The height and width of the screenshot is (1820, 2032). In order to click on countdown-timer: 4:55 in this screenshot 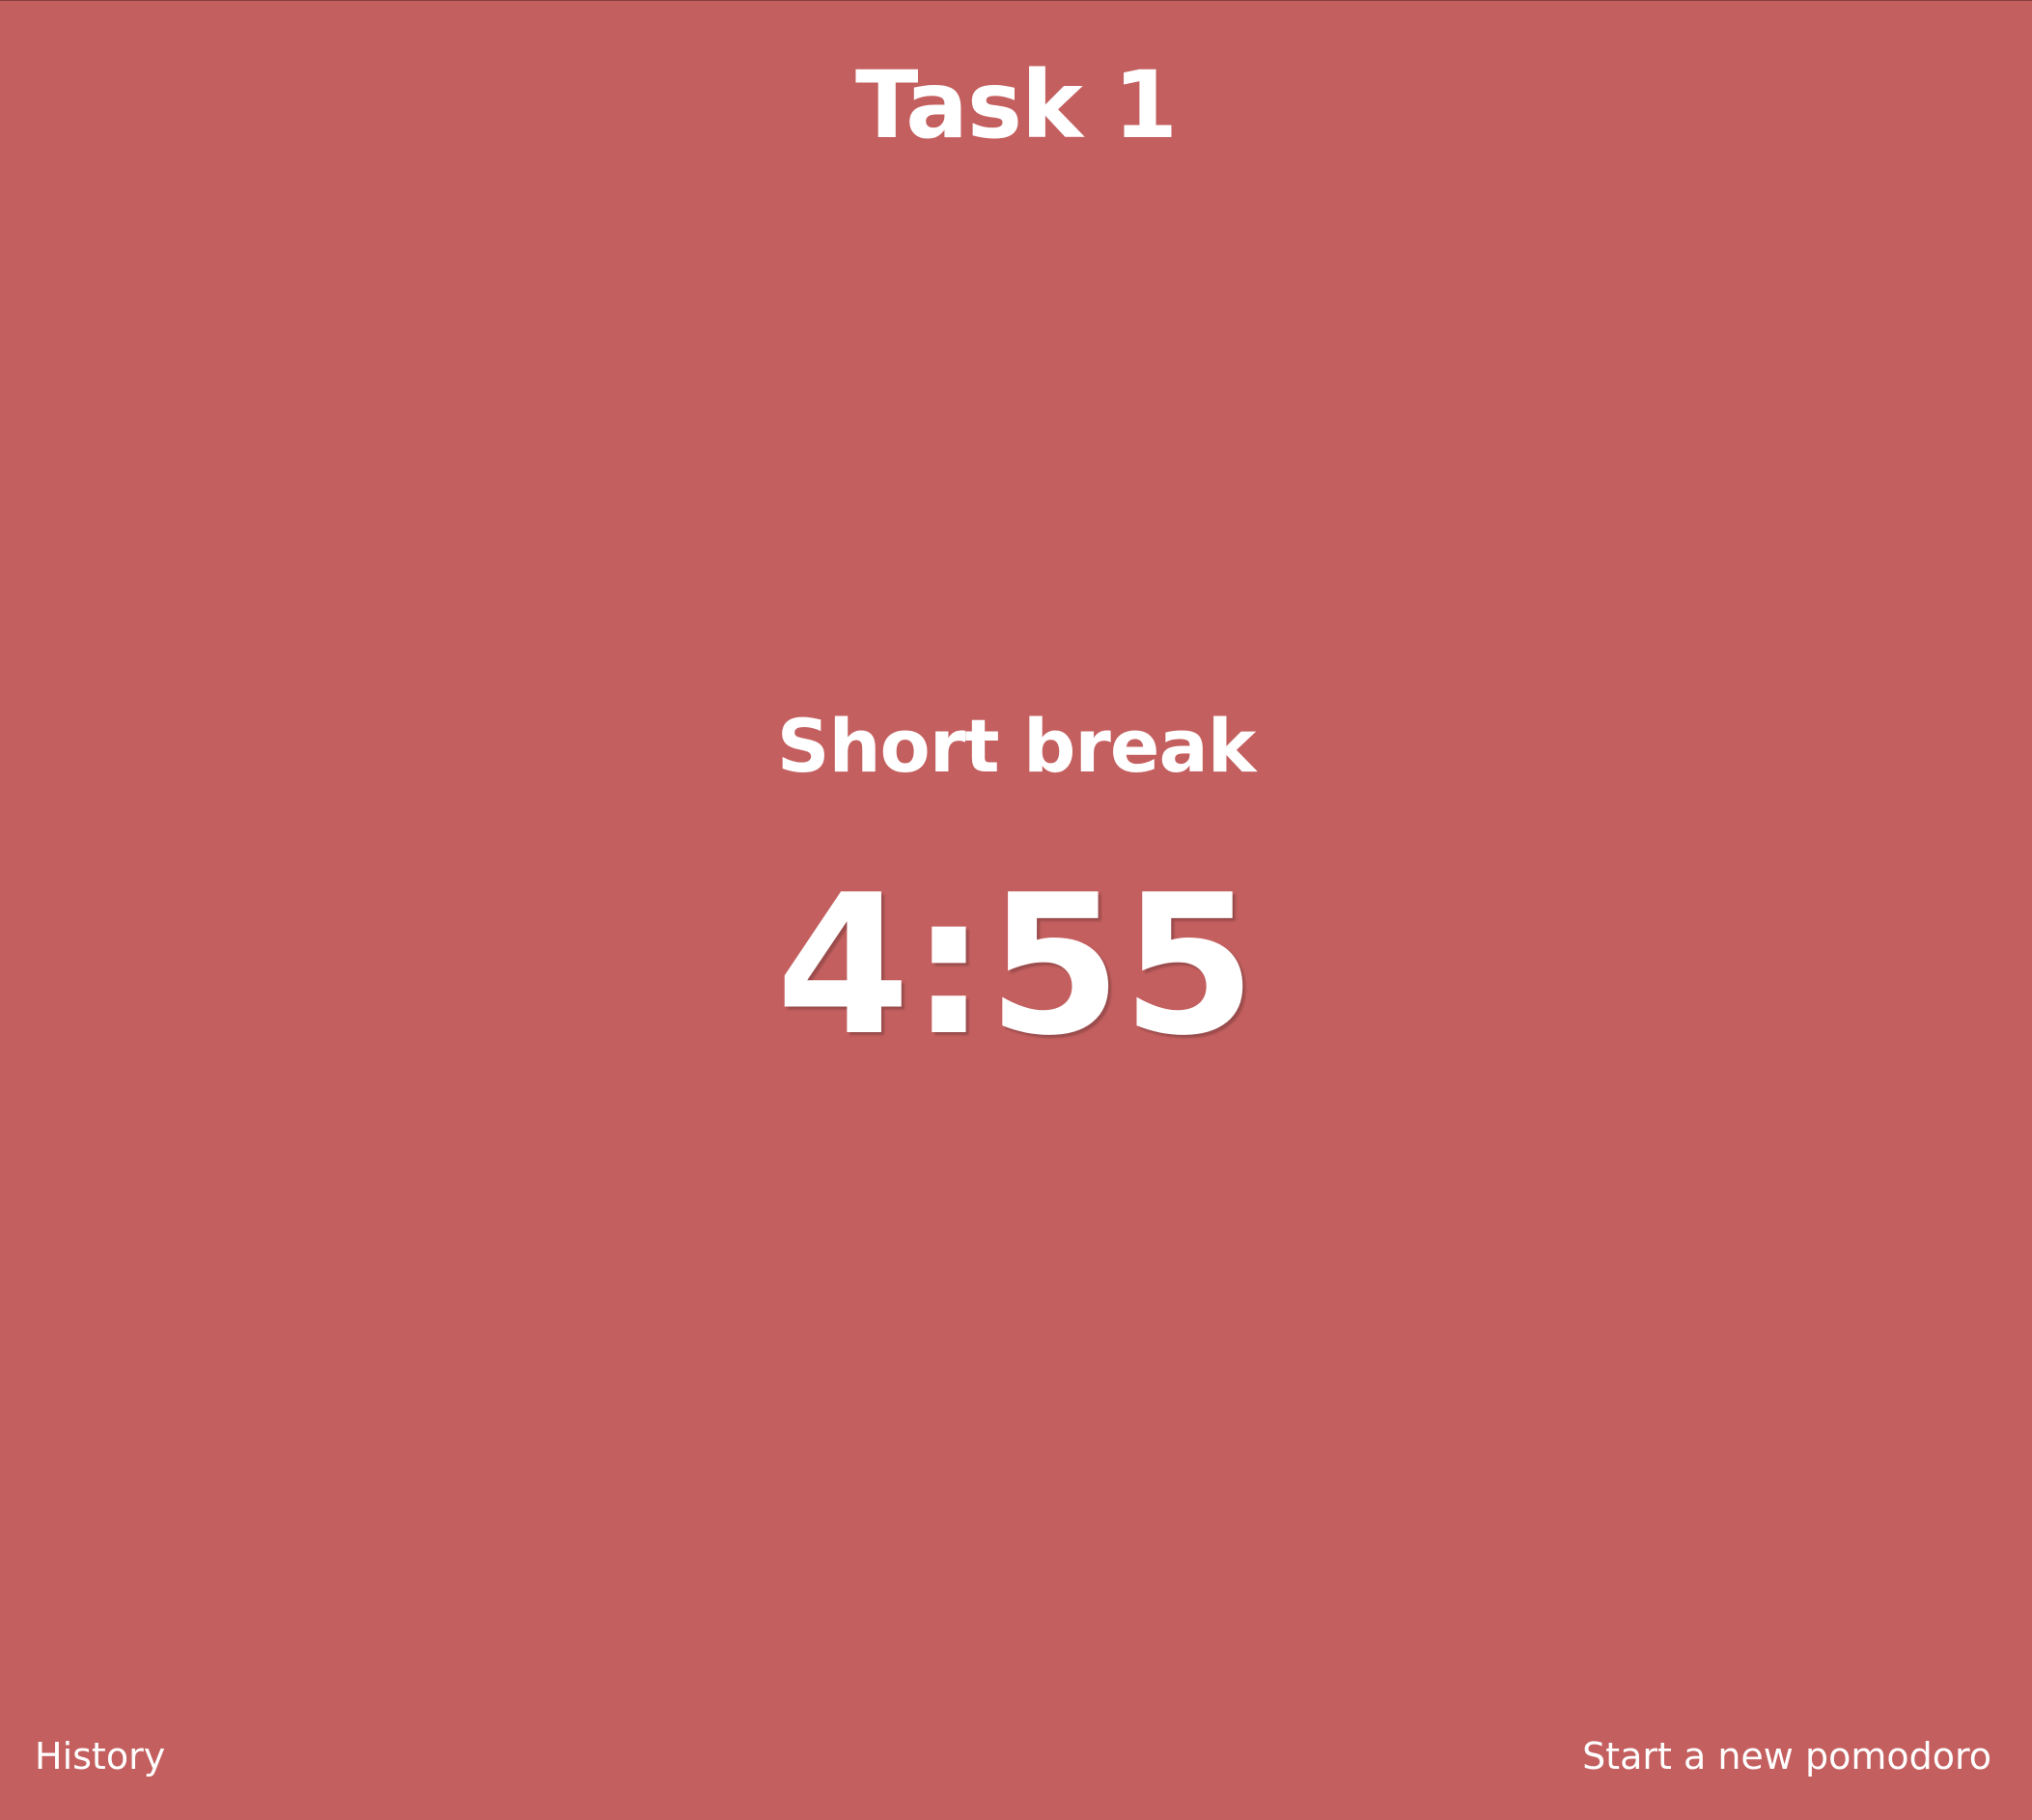, I will do `click(1016, 966)`.